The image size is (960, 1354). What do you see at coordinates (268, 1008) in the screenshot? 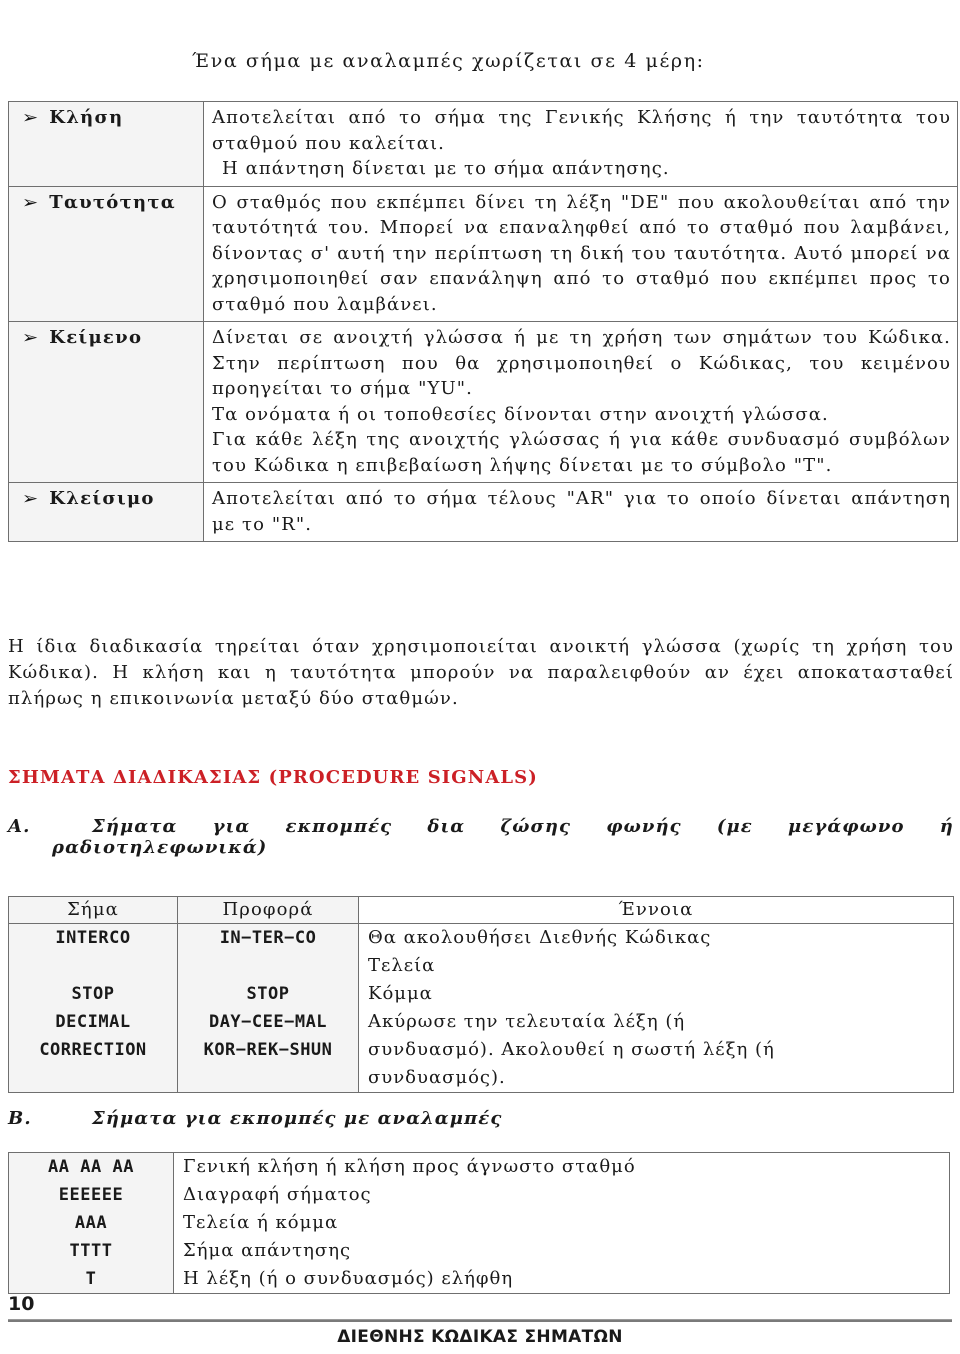
I see `pronunciation-cell: IN−TER−CO STOP DAY−CEE−MAL KOR−REK−SHUN` at bounding box center [268, 1008].